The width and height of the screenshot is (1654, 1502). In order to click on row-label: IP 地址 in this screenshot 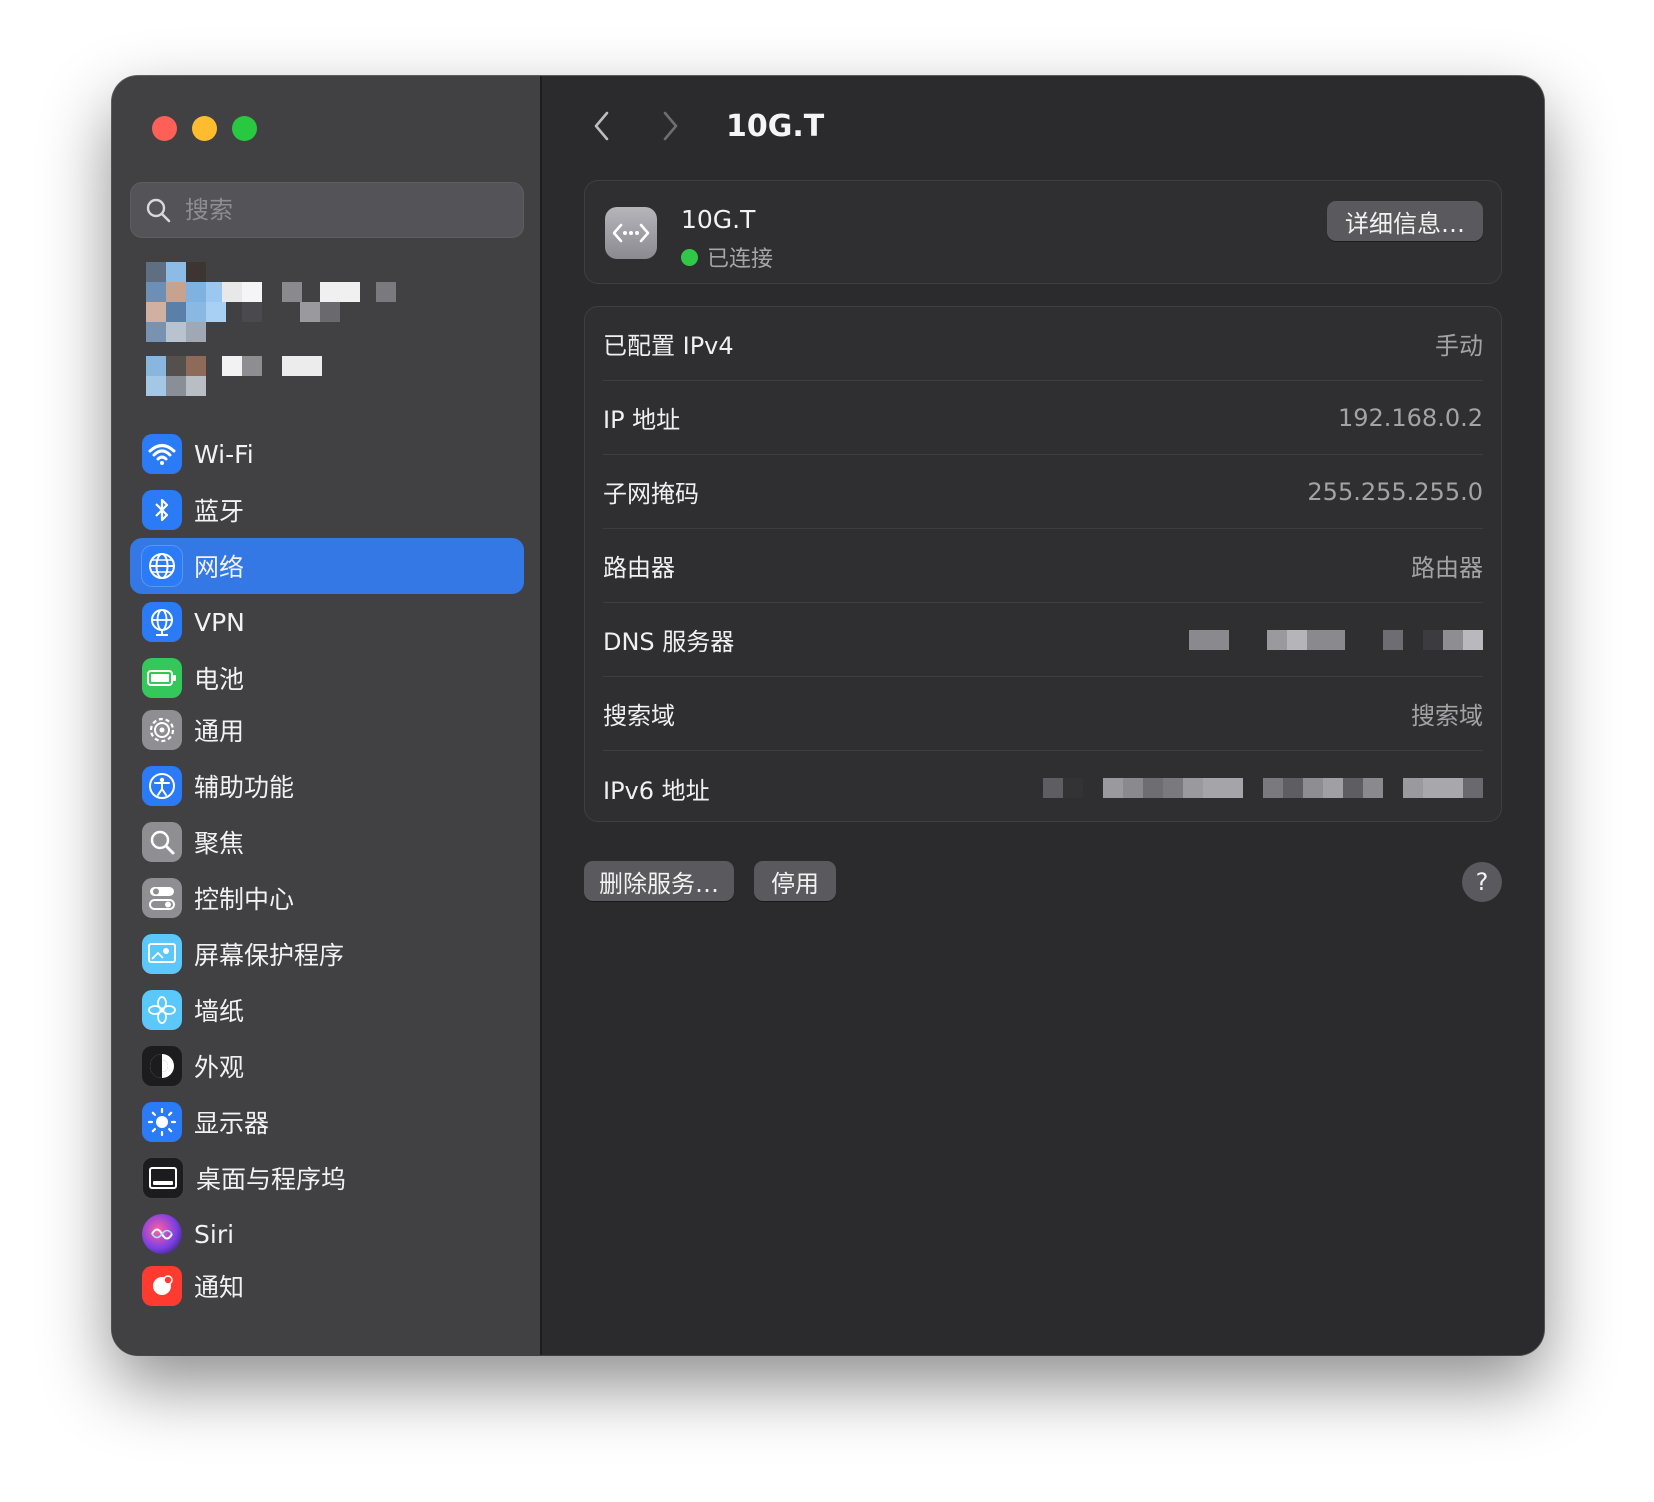, I will do `click(642, 420)`.